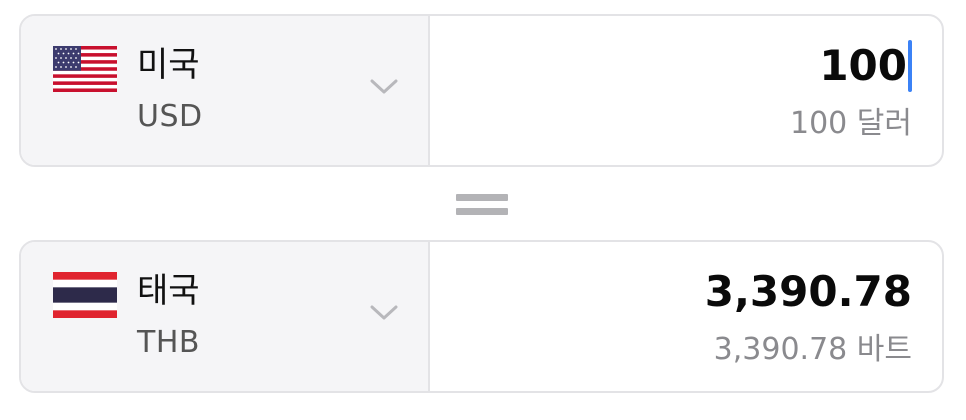 The image size is (966, 420). What do you see at coordinates (851, 123) in the screenshot?
I see `source-amount-words: 100 달러` at bounding box center [851, 123].